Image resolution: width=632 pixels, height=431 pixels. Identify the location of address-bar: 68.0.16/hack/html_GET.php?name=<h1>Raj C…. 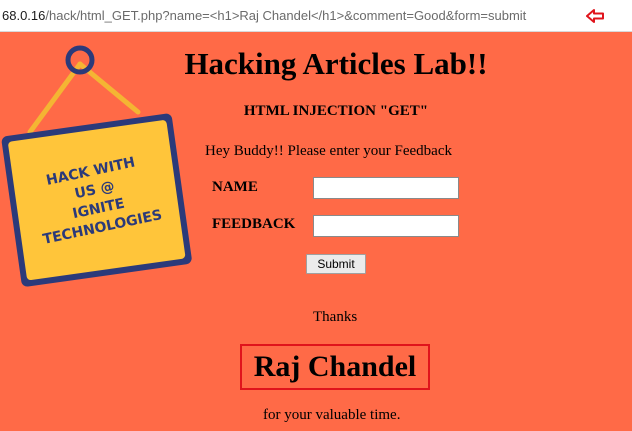
(316, 16).